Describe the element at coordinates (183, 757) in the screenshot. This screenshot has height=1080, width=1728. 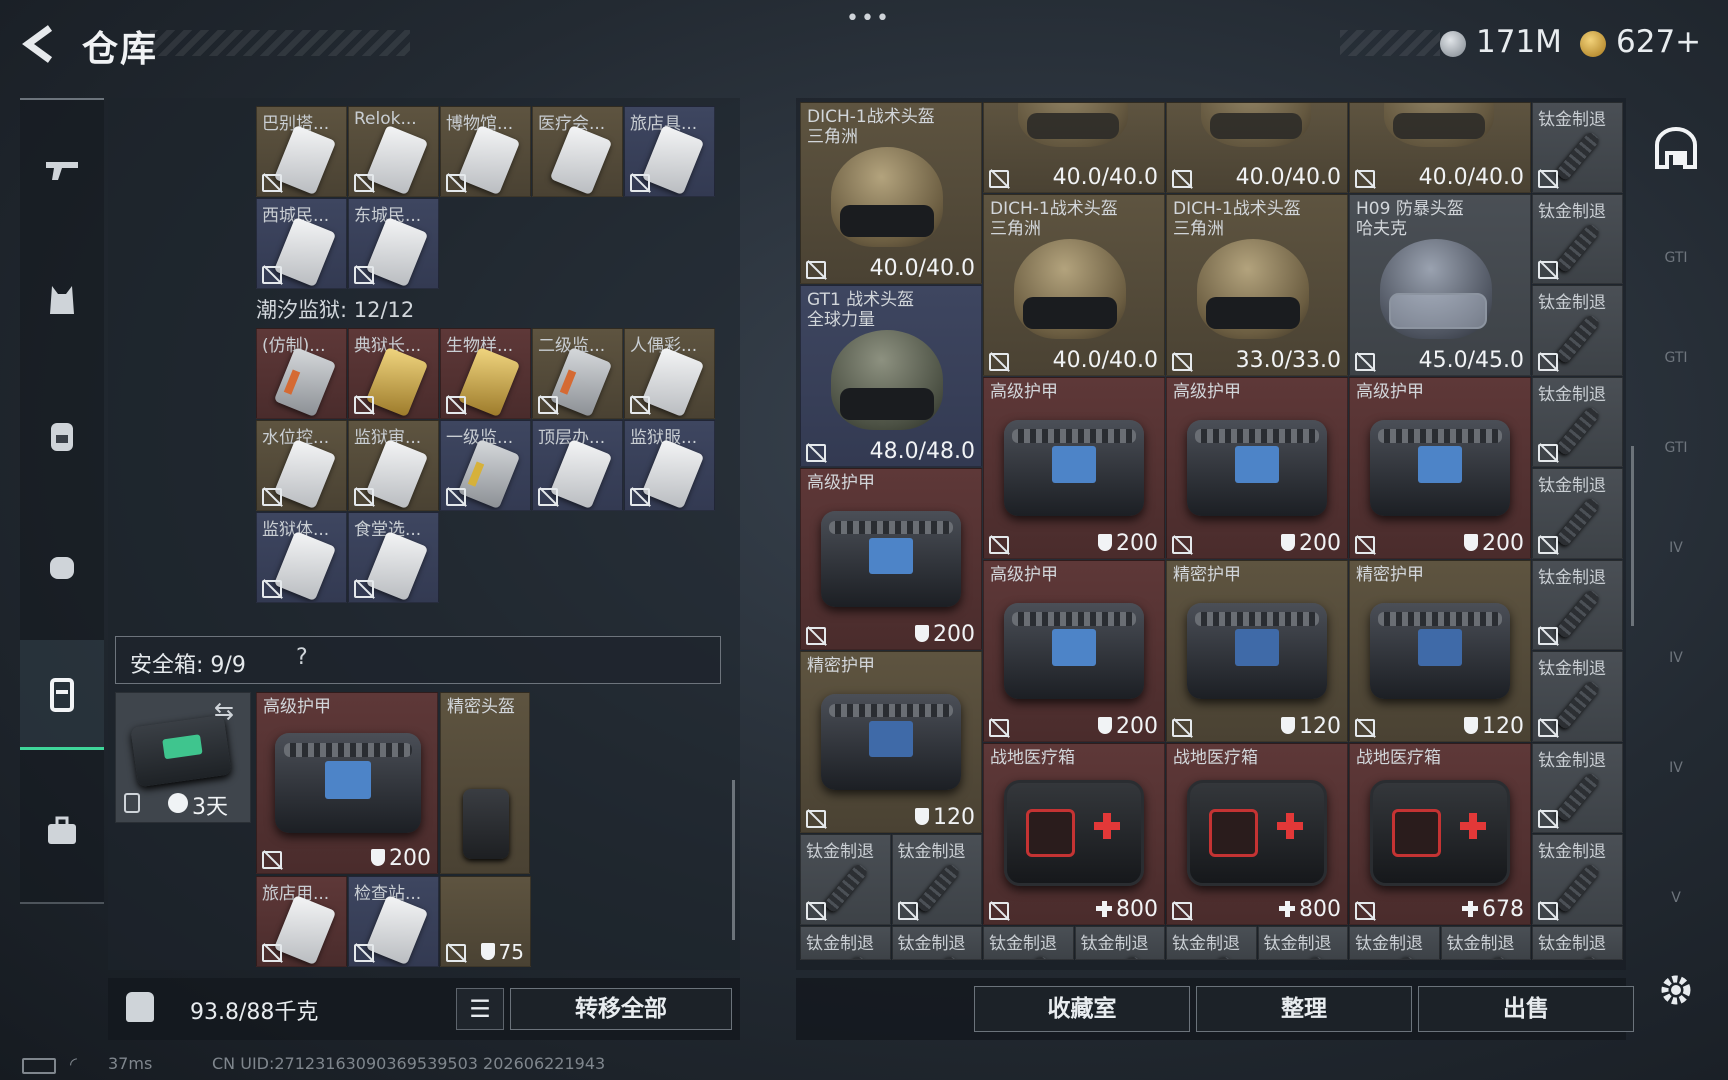
I see `safe-box-slot: ⇆ 3天` at that location.